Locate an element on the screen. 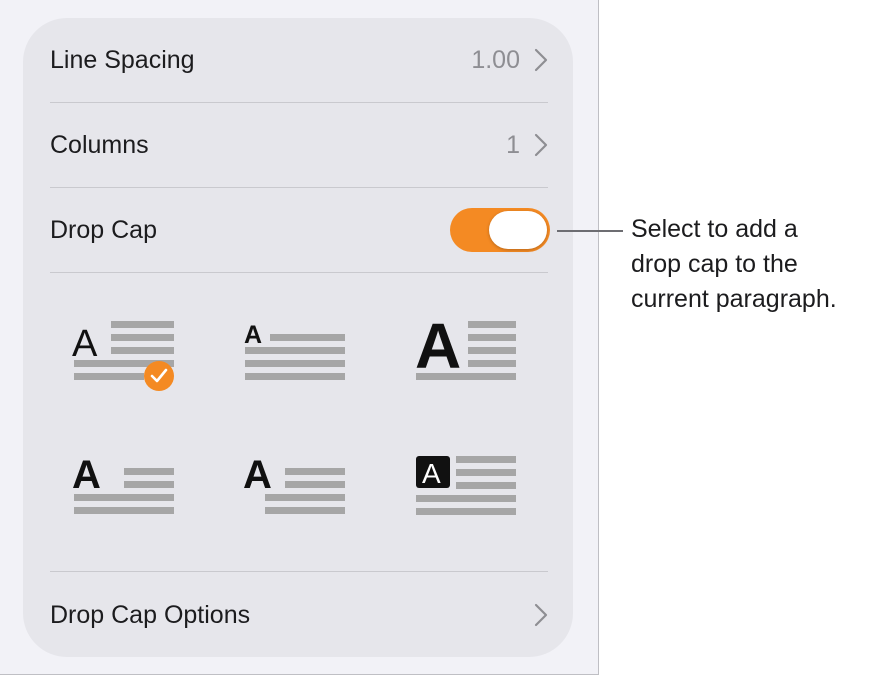  toggle-knob is located at coordinates (518, 230).